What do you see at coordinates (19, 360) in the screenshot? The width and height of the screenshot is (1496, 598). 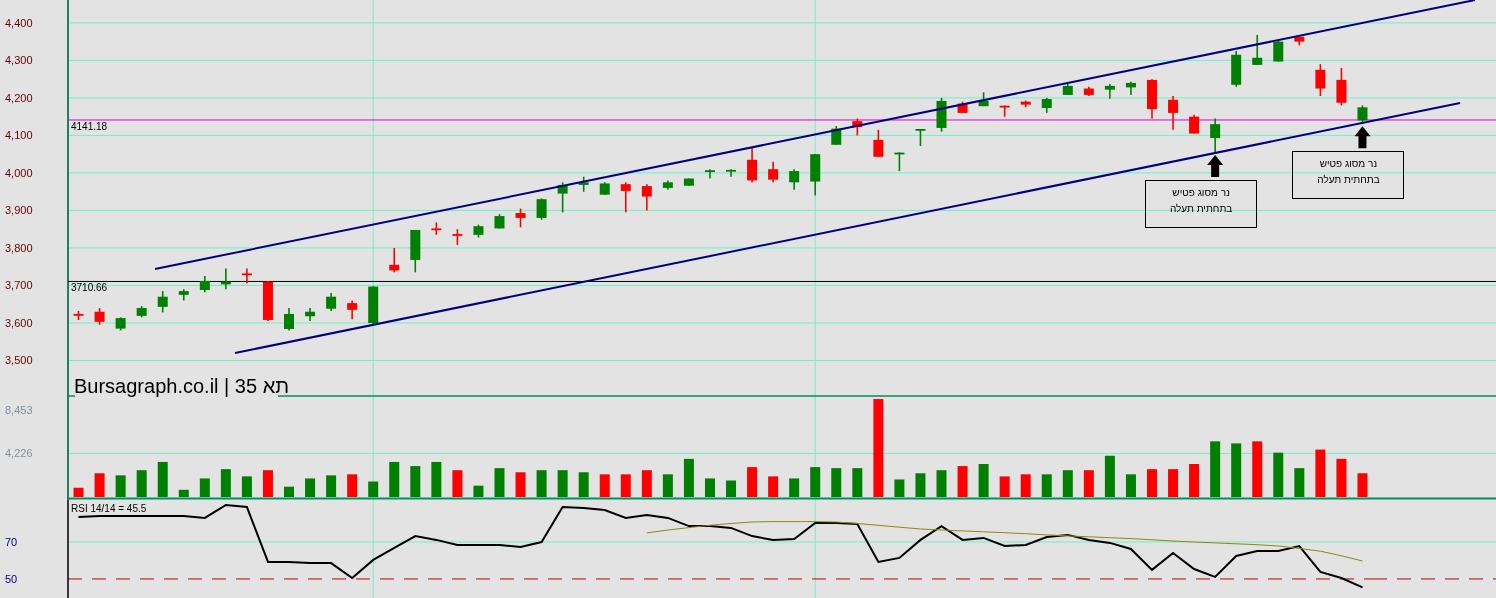 I see `axis-label: 3,500` at bounding box center [19, 360].